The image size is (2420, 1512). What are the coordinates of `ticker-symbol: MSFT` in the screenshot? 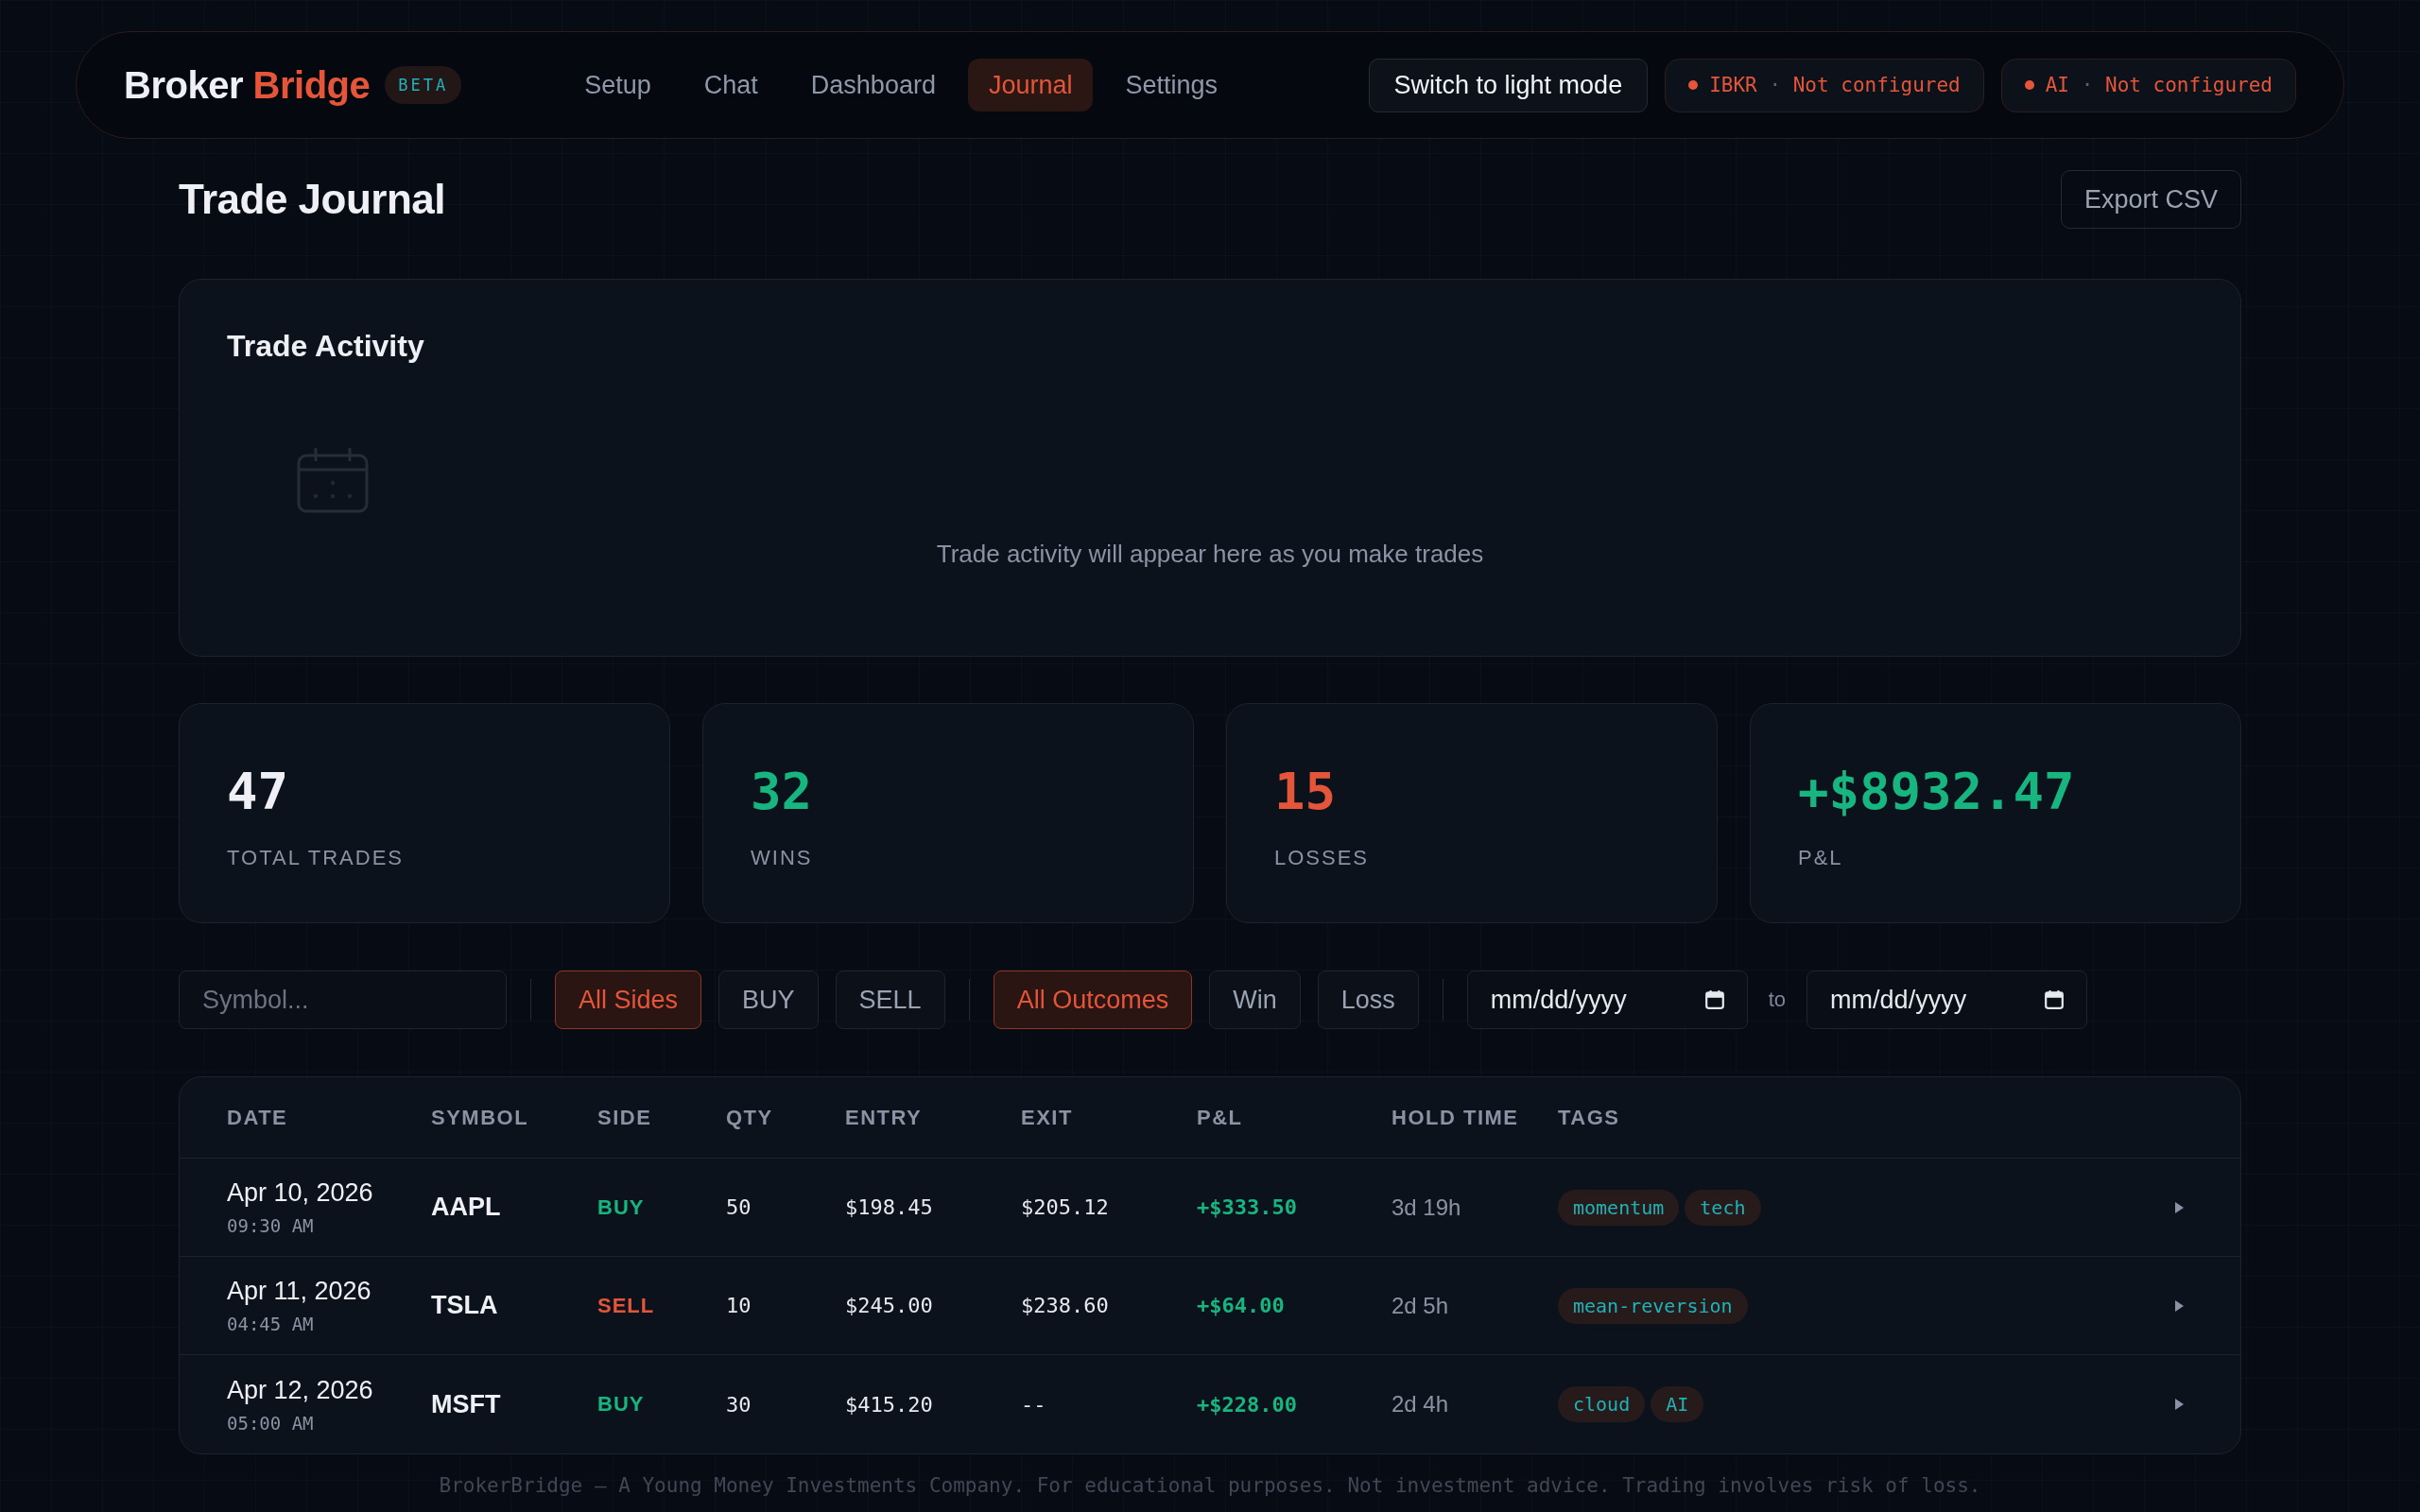 It's located at (466, 1404).